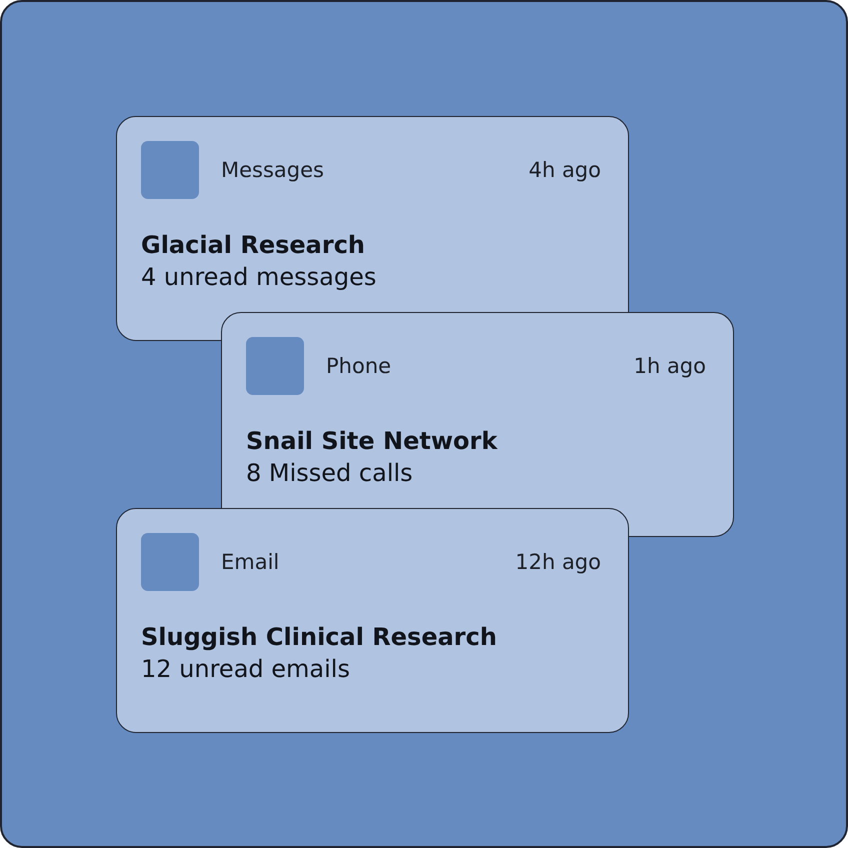  What do you see at coordinates (273, 170) in the screenshot?
I see `app-name: Messages` at bounding box center [273, 170].